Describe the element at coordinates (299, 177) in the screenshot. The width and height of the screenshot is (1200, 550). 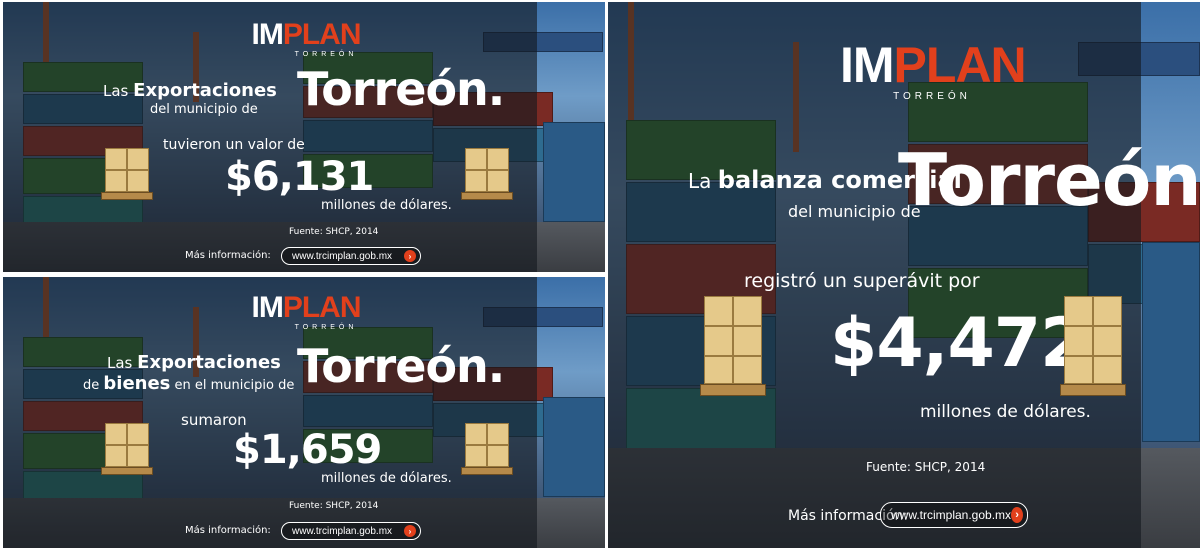
I see `amount-value: $6,131` at that location.